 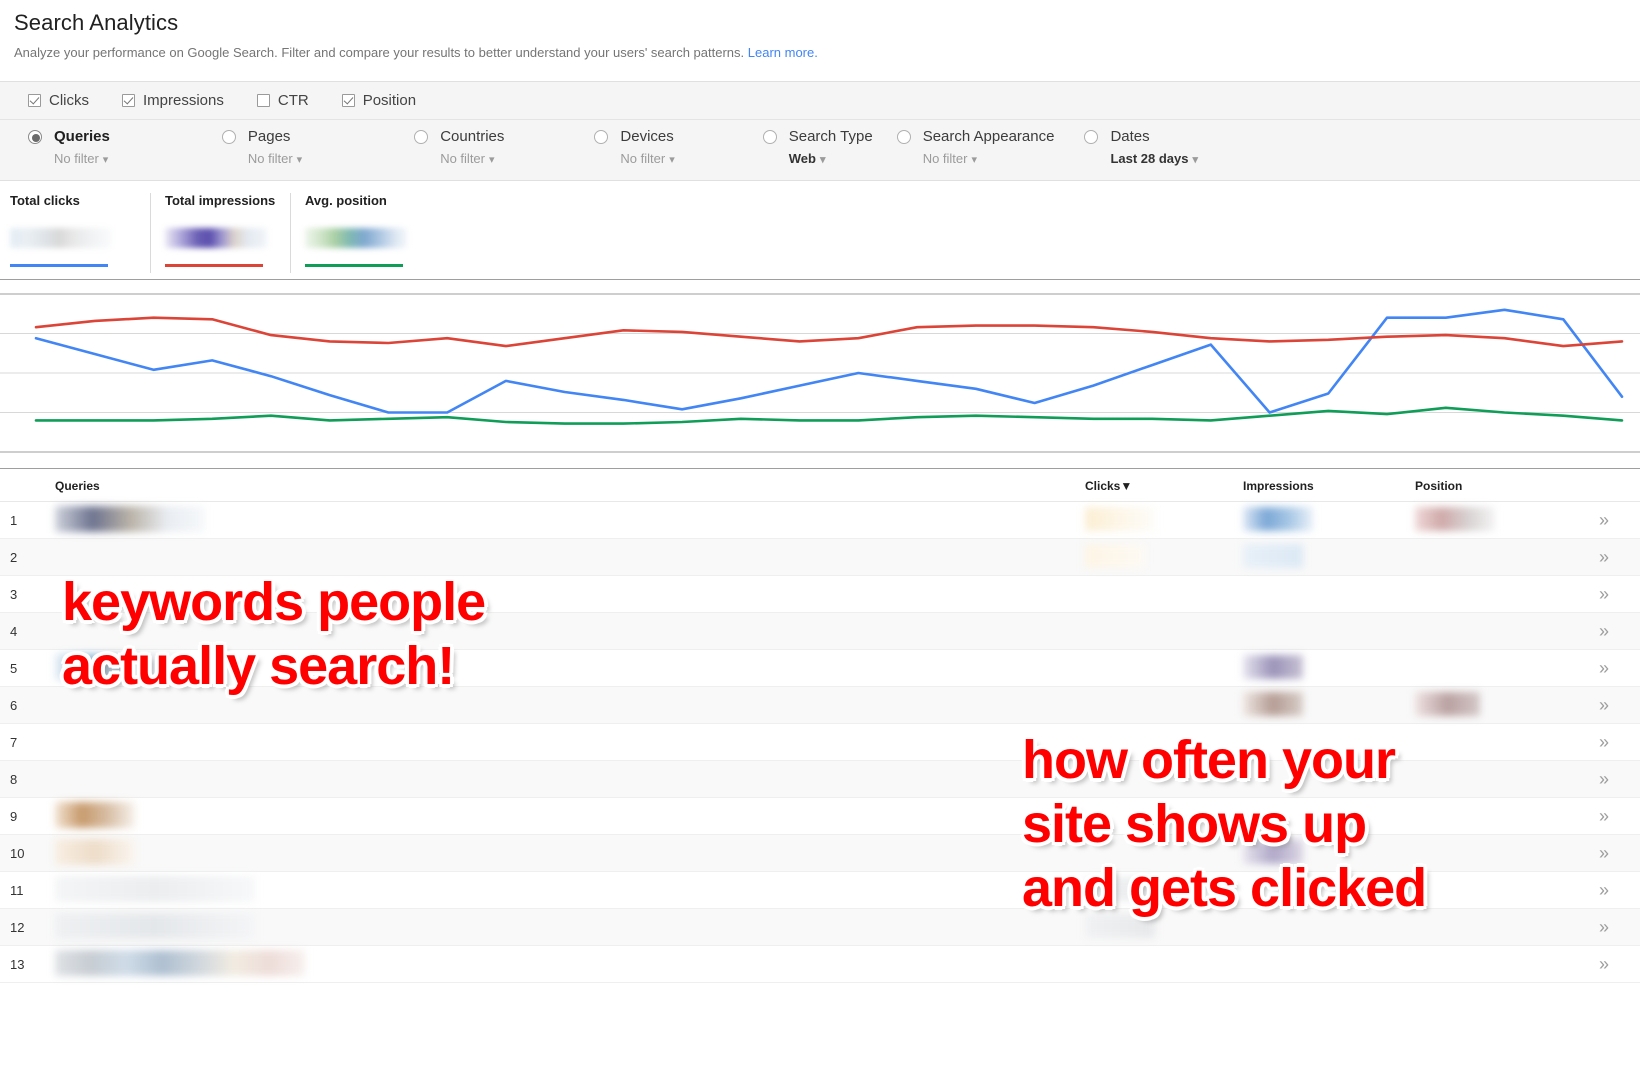 I want to click on row-index: 8, so click(x=27, y=779).